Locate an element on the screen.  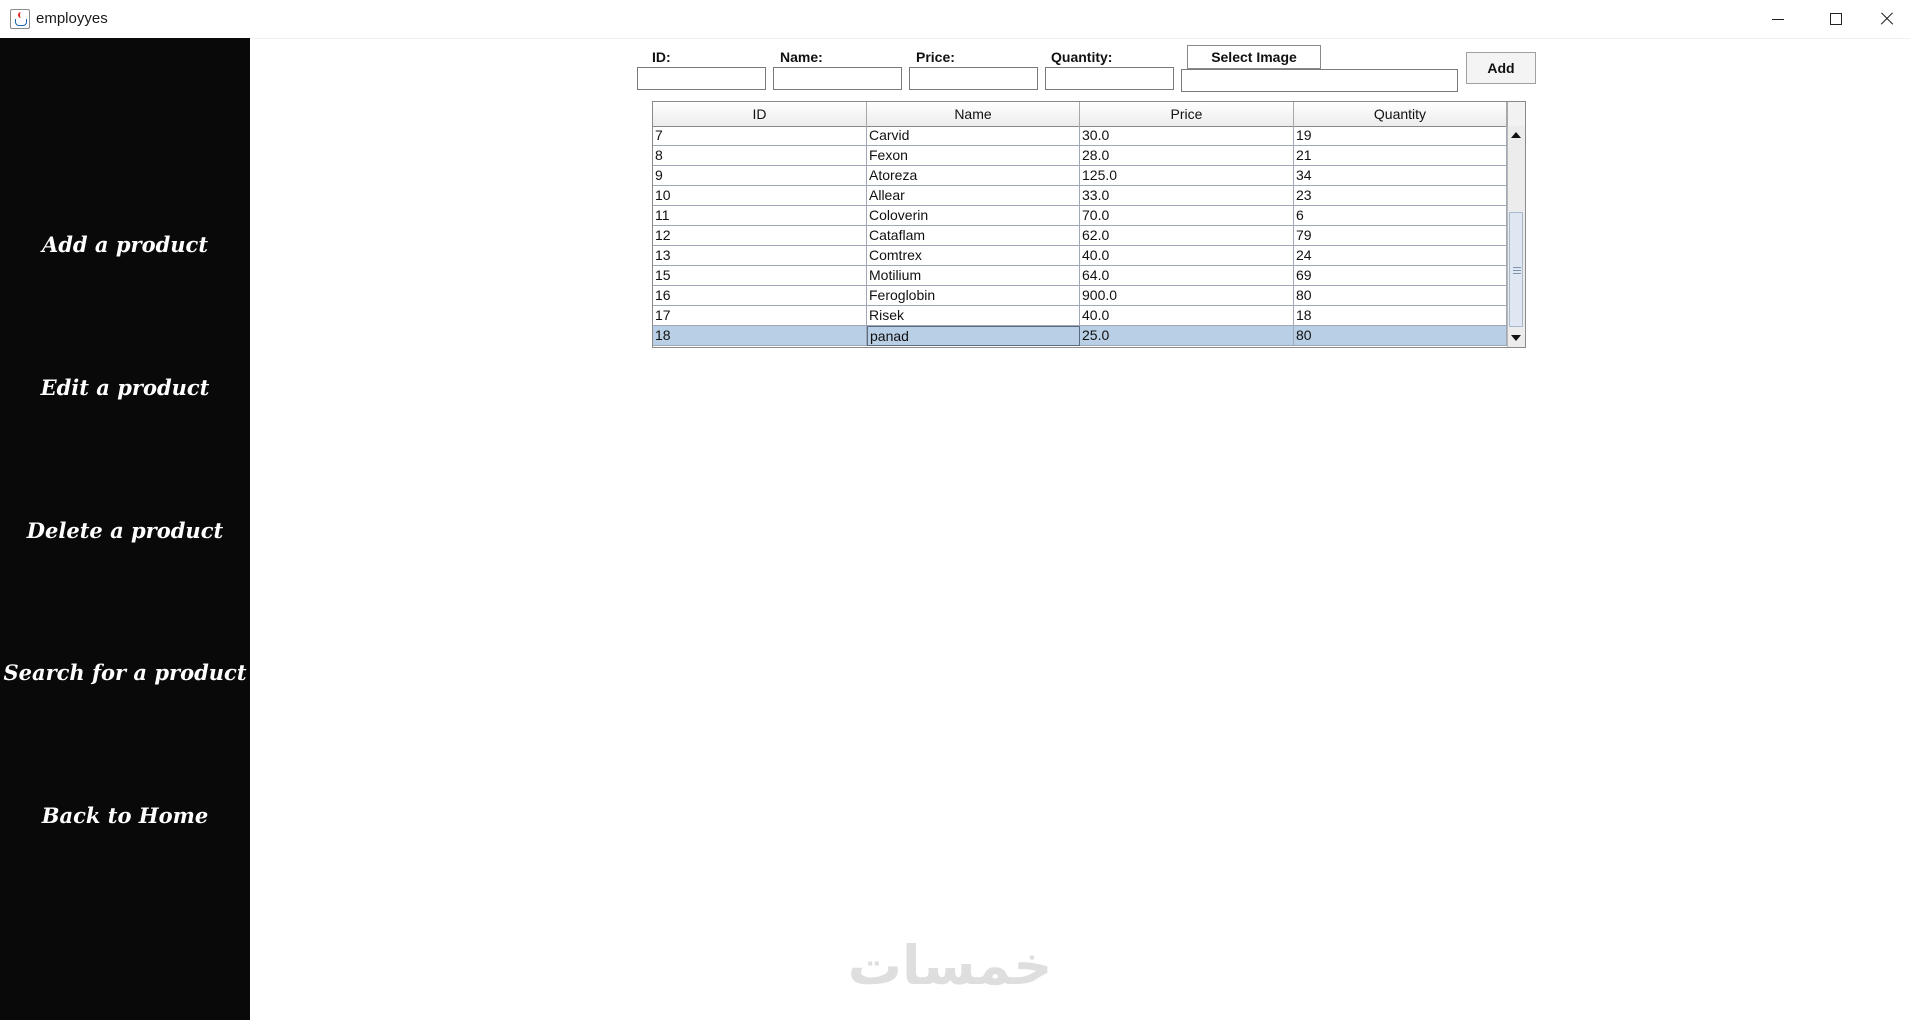
table-row: 17 Risek 40.0 18 is located at coordinates (1080, 316).